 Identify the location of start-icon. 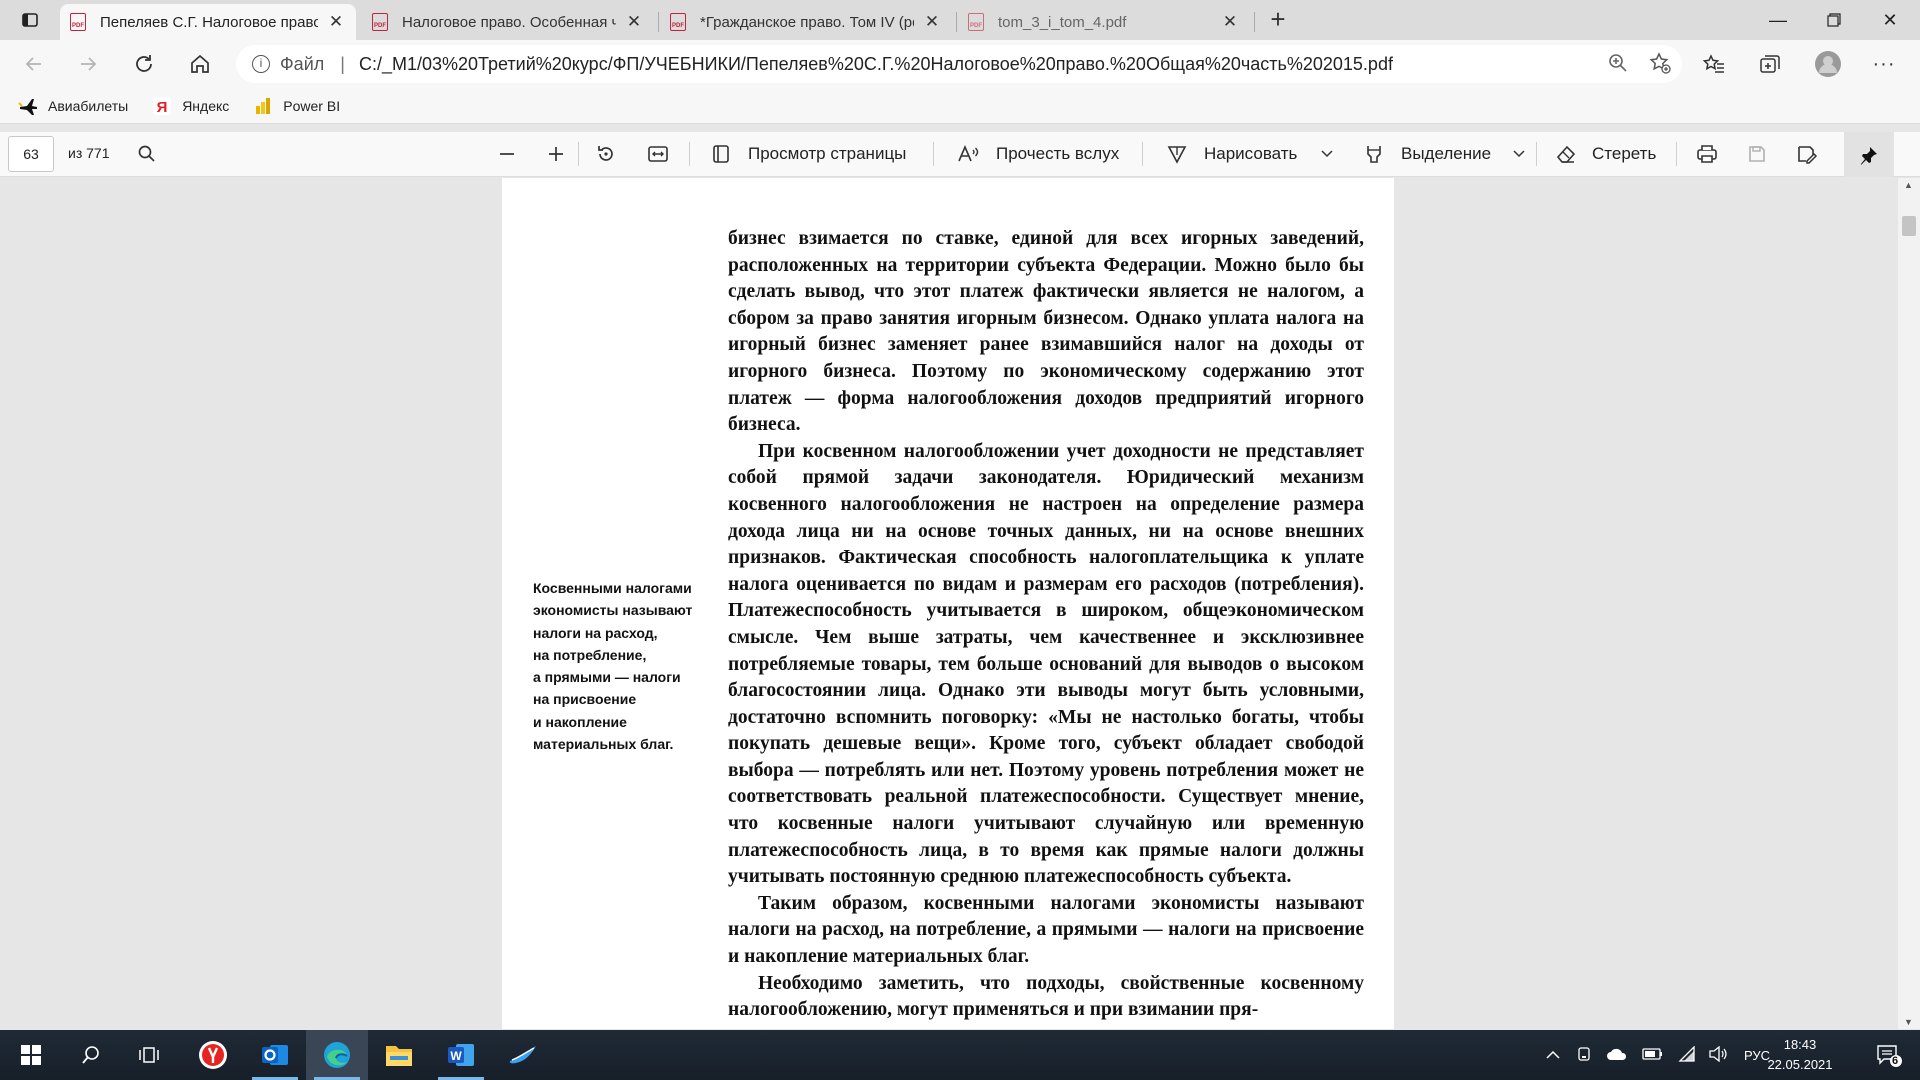
(31, 1055).